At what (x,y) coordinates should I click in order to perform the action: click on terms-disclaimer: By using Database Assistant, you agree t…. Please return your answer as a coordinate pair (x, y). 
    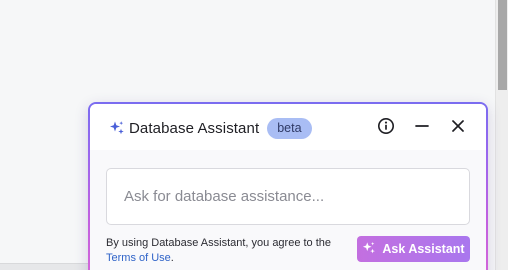
    Looking at the image, I should click on (221, 251).